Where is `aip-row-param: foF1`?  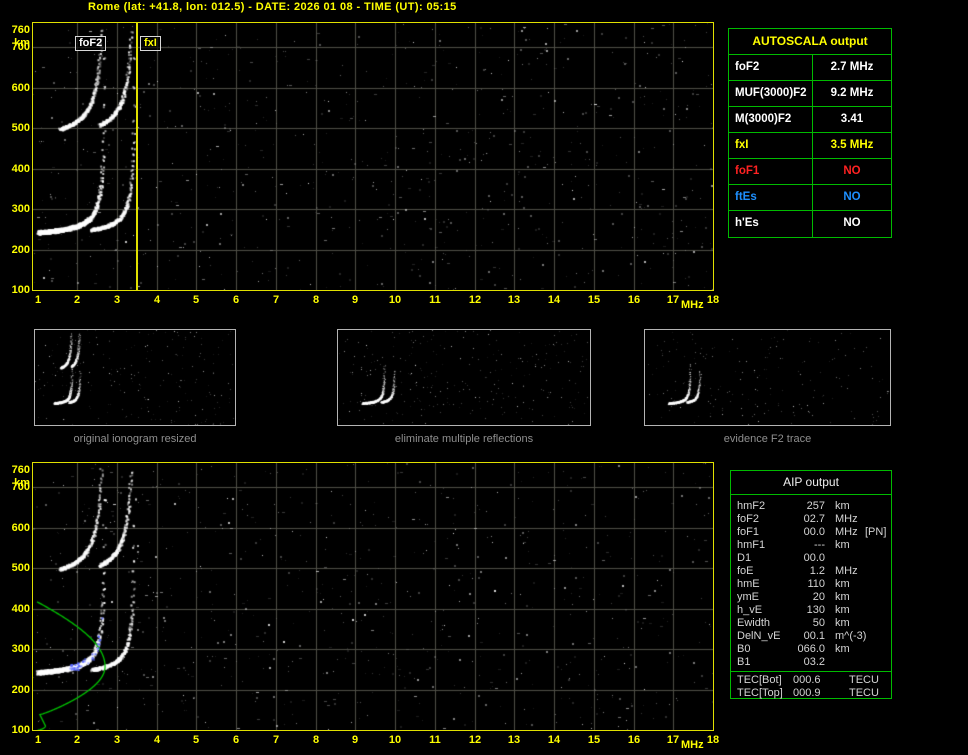 aip-row-param: foF1 is located at coordinates (748, 532).